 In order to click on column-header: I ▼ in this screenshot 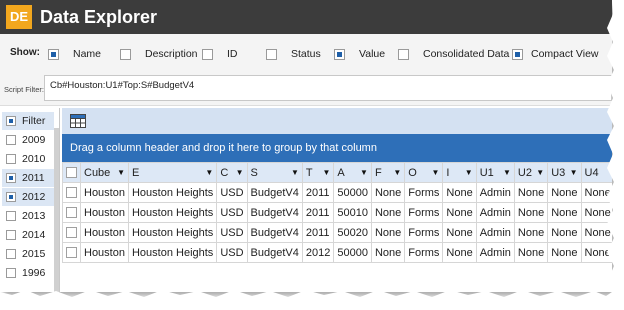, I will do `click(459, 172)`.